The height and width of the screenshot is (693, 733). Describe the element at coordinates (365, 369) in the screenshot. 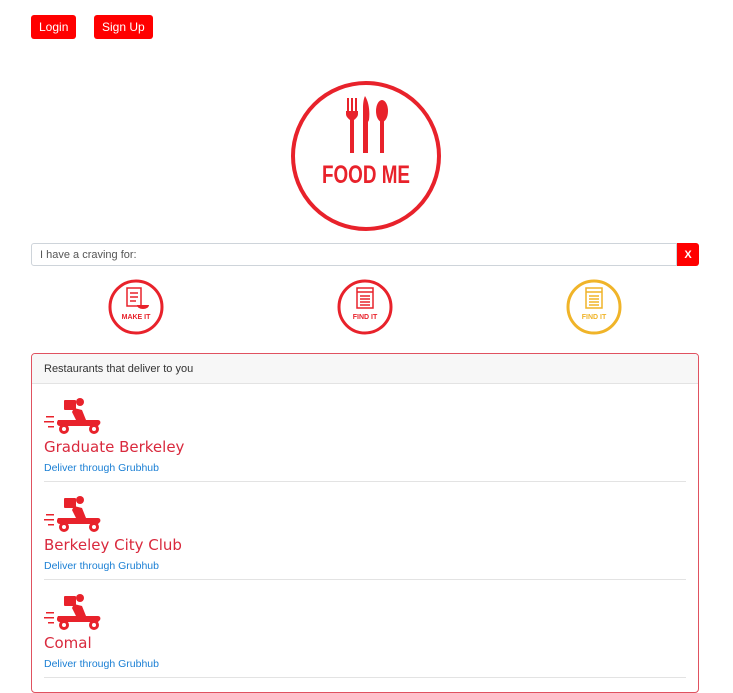

I see `panel-title: Restaurants that deliver to you` at that location.